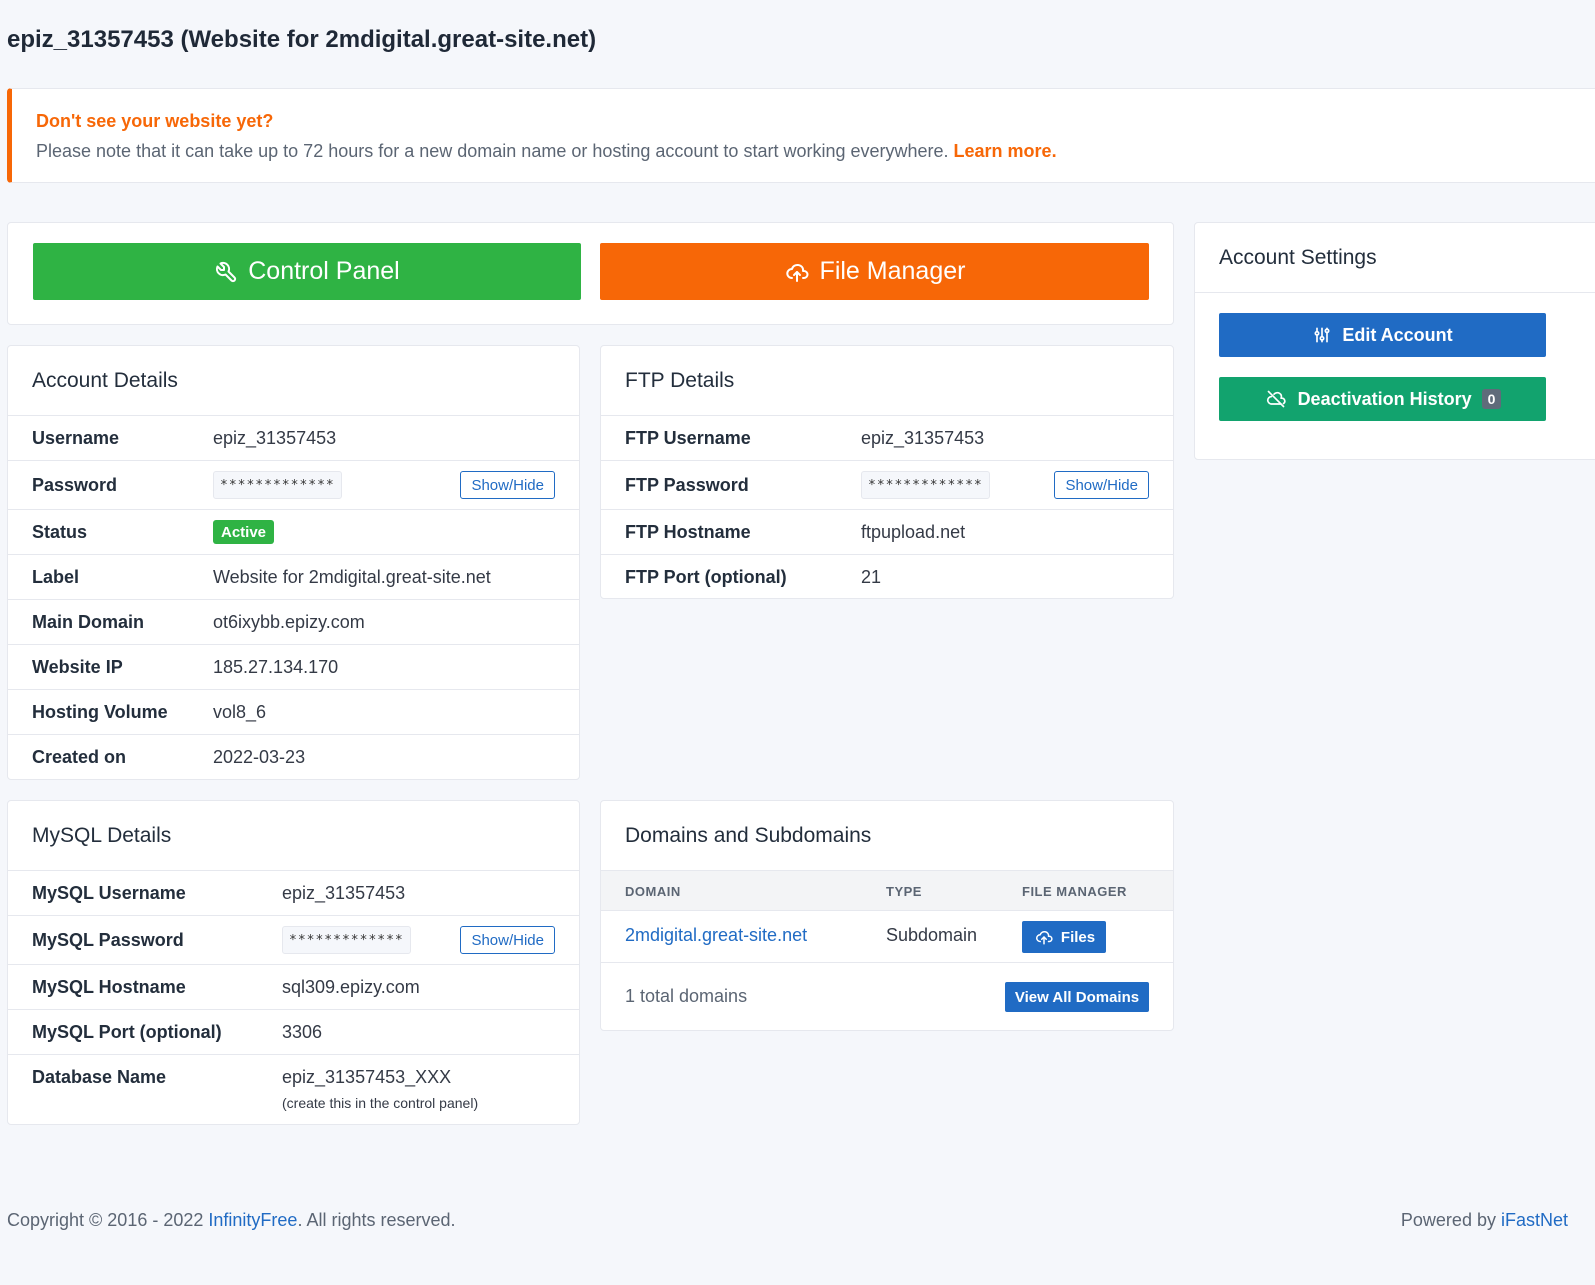 This screenshot has width=1595, height=1285. Describe the element at coordinates (1491, 399) in the screenshot. I see `deactivation-count-badge: 0` at that location.